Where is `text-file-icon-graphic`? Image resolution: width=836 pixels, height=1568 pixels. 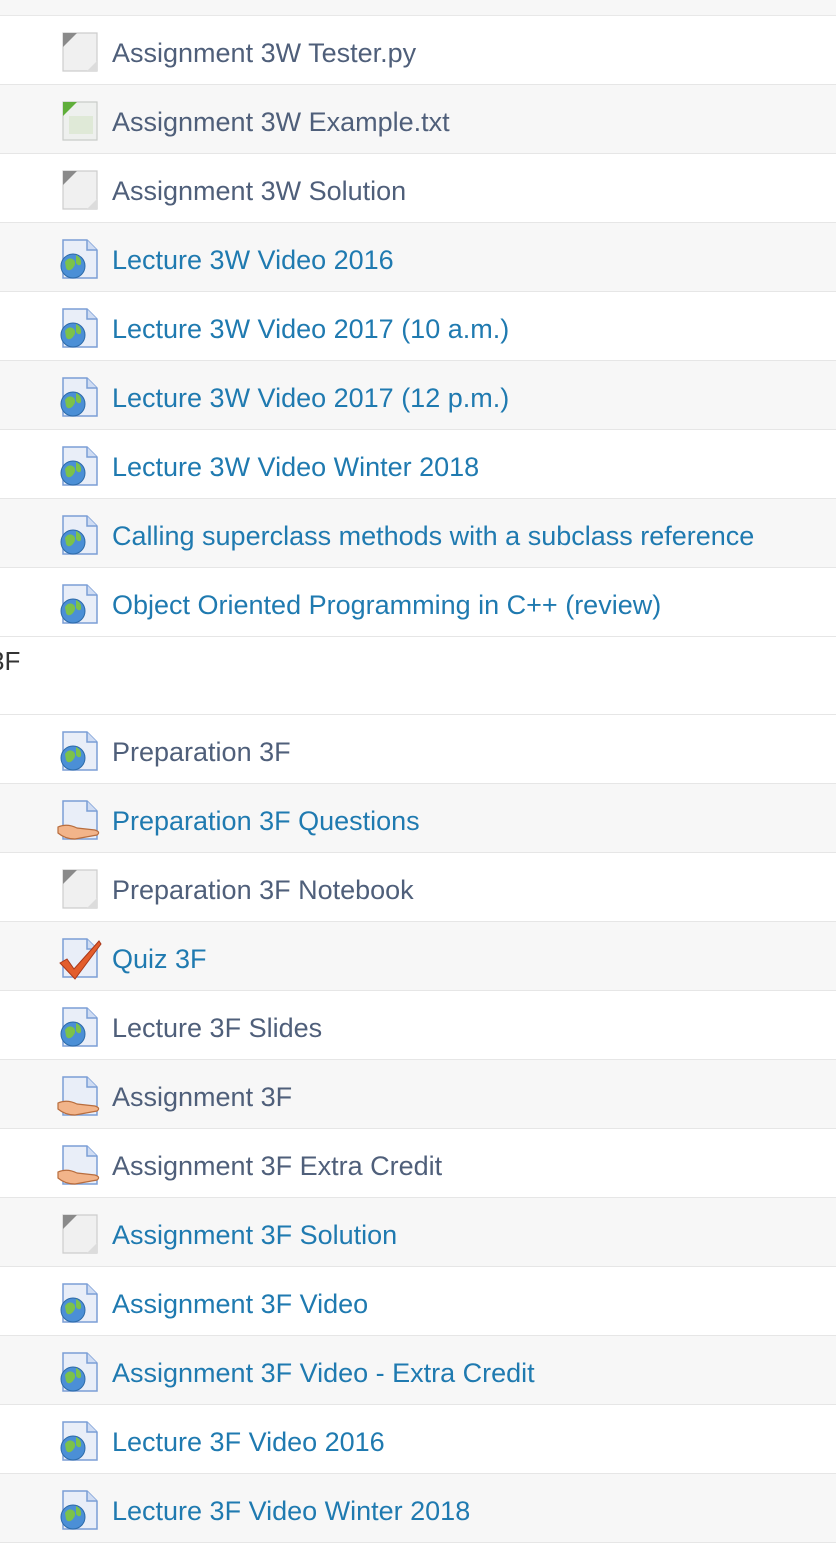
text-file-icon-graphic is located at coordinates (80, 121).